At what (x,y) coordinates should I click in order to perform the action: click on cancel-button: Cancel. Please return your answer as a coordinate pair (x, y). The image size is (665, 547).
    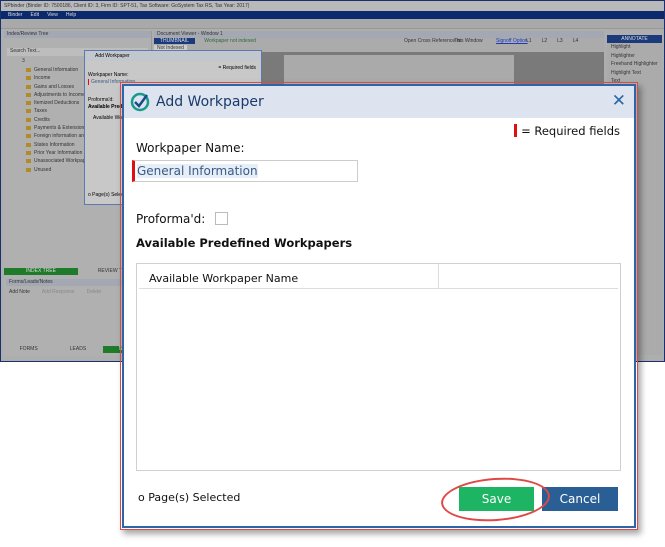
    Looking at the image, I should click on (580, 499).